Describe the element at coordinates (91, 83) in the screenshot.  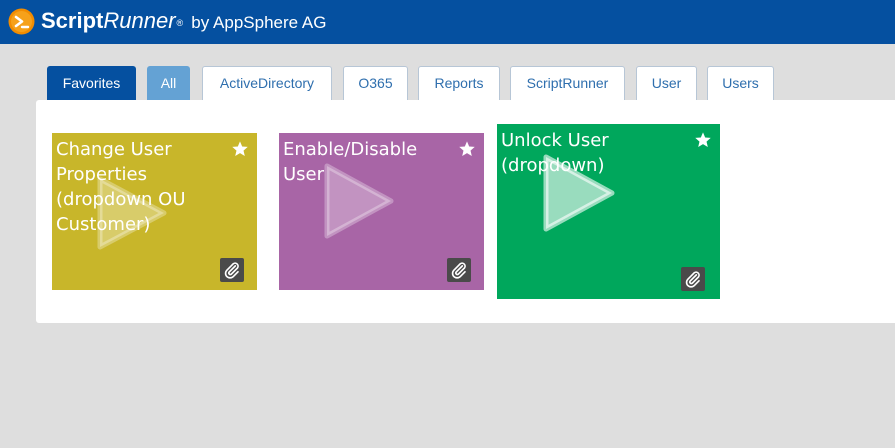
I see `tab-favorites: Favorites` at that location.